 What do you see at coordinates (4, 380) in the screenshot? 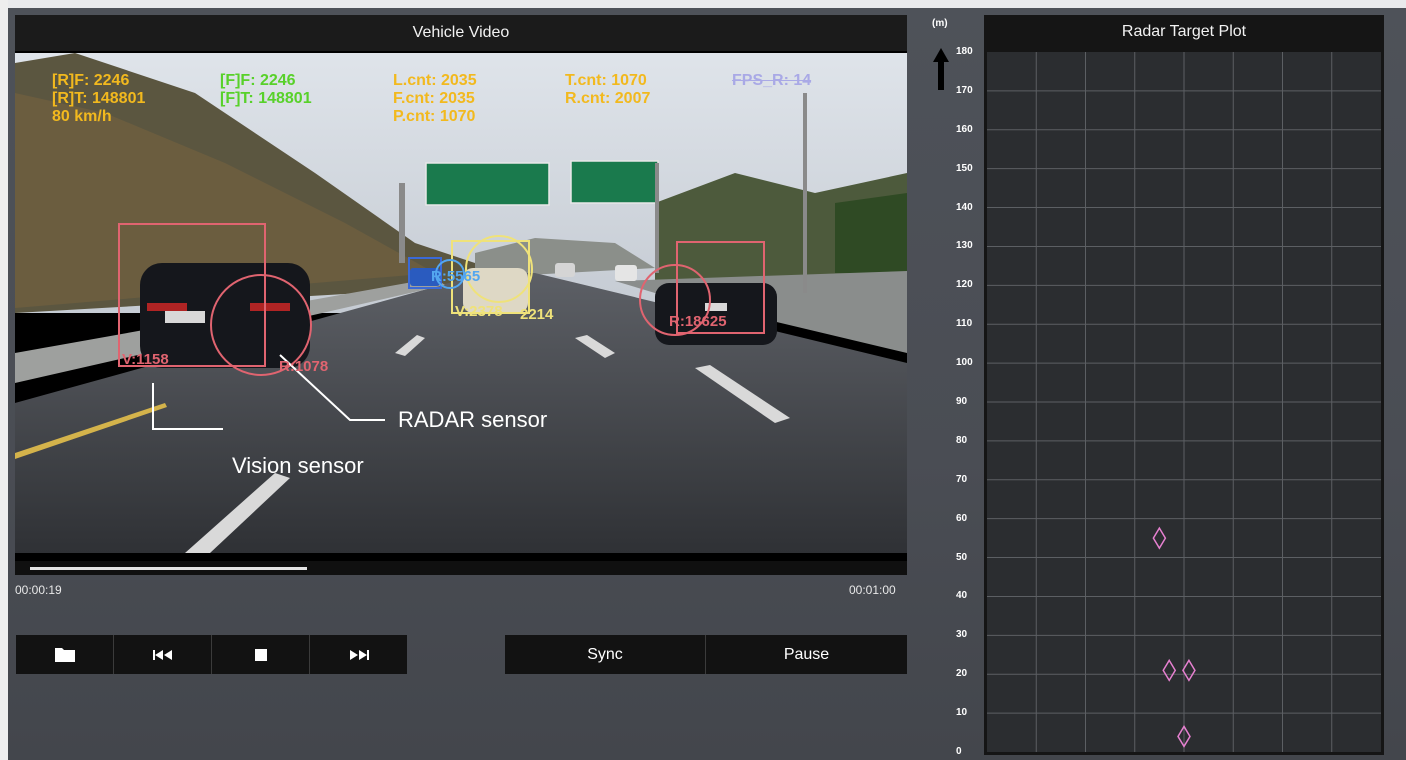
I see `window-left-strip` at bounding box center [4, 380].